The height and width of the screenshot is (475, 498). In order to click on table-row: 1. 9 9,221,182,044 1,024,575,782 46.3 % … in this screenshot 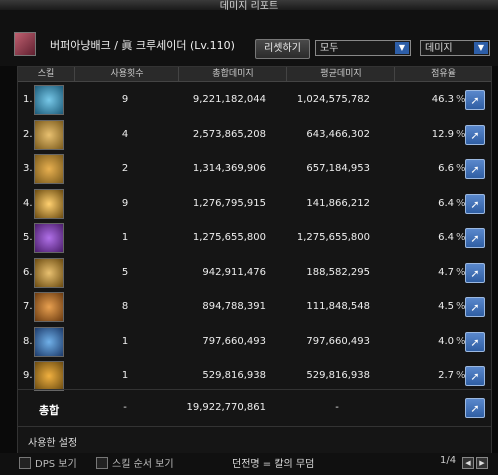, I will do `click(254, 100)`.